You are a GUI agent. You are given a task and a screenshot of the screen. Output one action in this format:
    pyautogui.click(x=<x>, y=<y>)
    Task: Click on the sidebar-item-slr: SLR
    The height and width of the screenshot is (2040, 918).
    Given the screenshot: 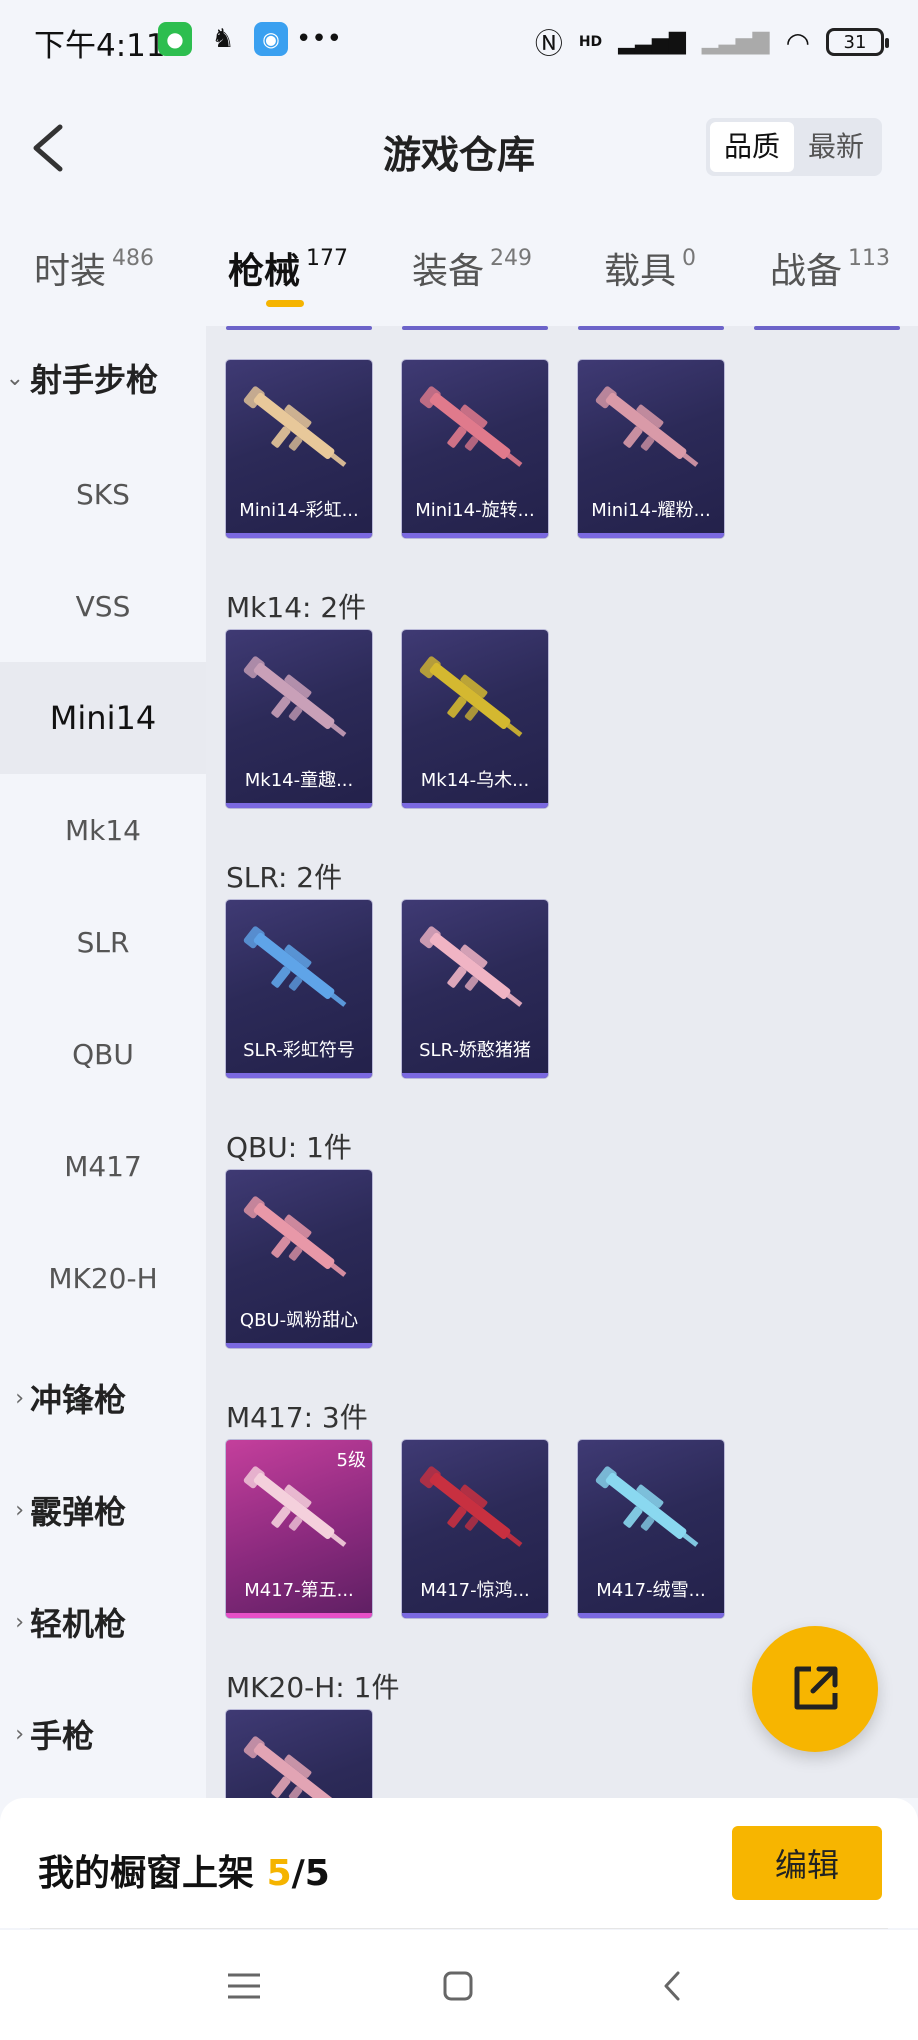 What is the action you would take?
    pyautogui.click(x=103, y=942)
    